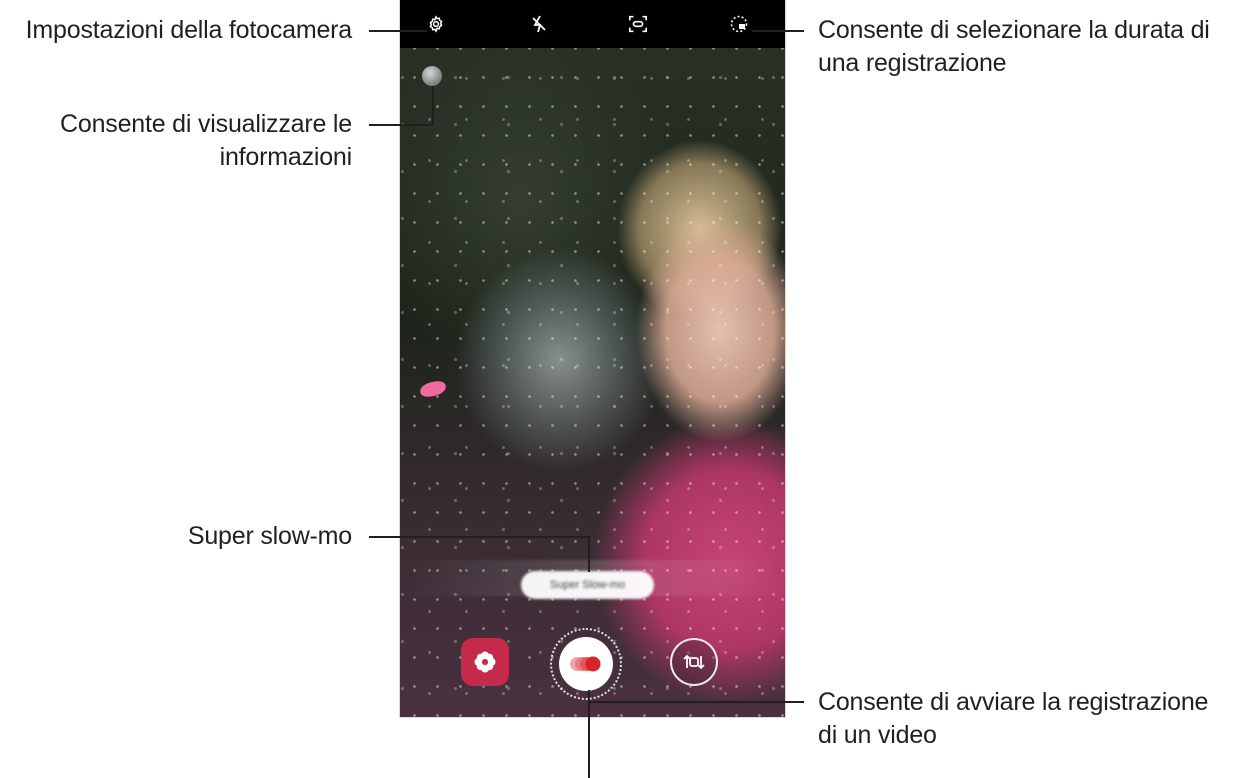  I want to click on callout-super-slowmo: Super slow-mo, so click(176, 536).